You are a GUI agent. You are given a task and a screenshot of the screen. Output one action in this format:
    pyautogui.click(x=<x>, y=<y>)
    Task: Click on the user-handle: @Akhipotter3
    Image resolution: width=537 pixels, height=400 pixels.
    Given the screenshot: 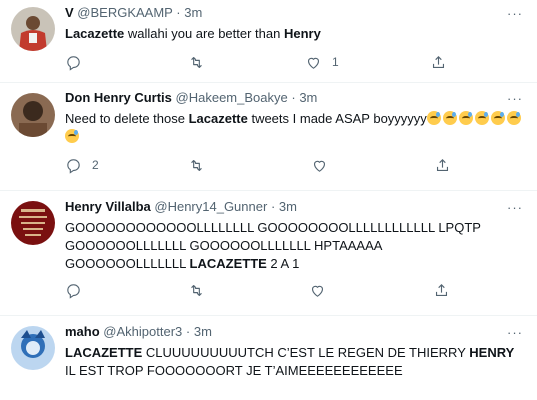 What is the action you would take?
    pyautogui.click(x=142, y=331)
    